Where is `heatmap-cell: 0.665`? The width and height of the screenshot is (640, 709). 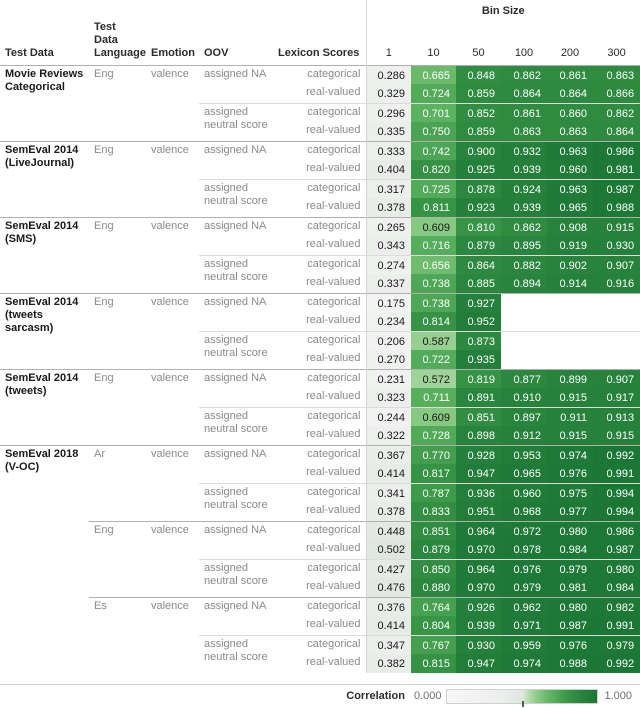 heatmap-cell: 0.665 is located at coordinates (433, 74).